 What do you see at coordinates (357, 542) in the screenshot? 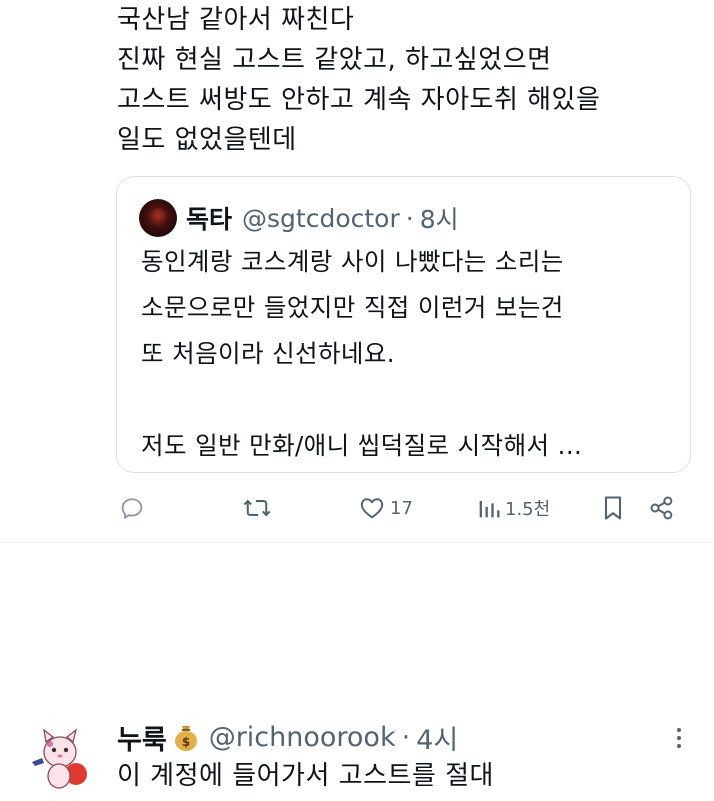
I see `tweet-divider` at bounding box center [357, 542].